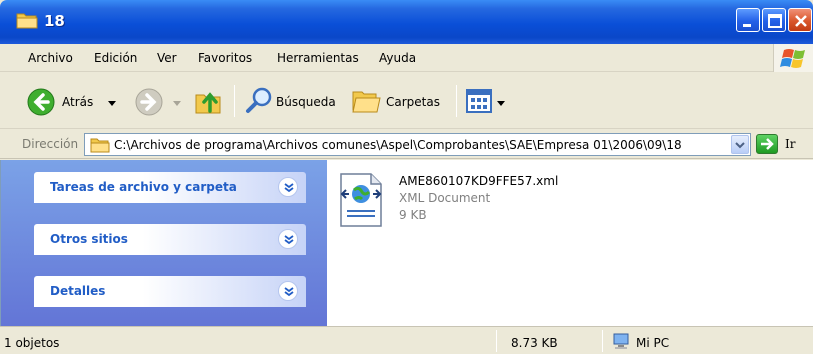  Describe the element at coordinates (397, 58) in the screenshot. I see `menu-ayuda: Ayuda` at that location.